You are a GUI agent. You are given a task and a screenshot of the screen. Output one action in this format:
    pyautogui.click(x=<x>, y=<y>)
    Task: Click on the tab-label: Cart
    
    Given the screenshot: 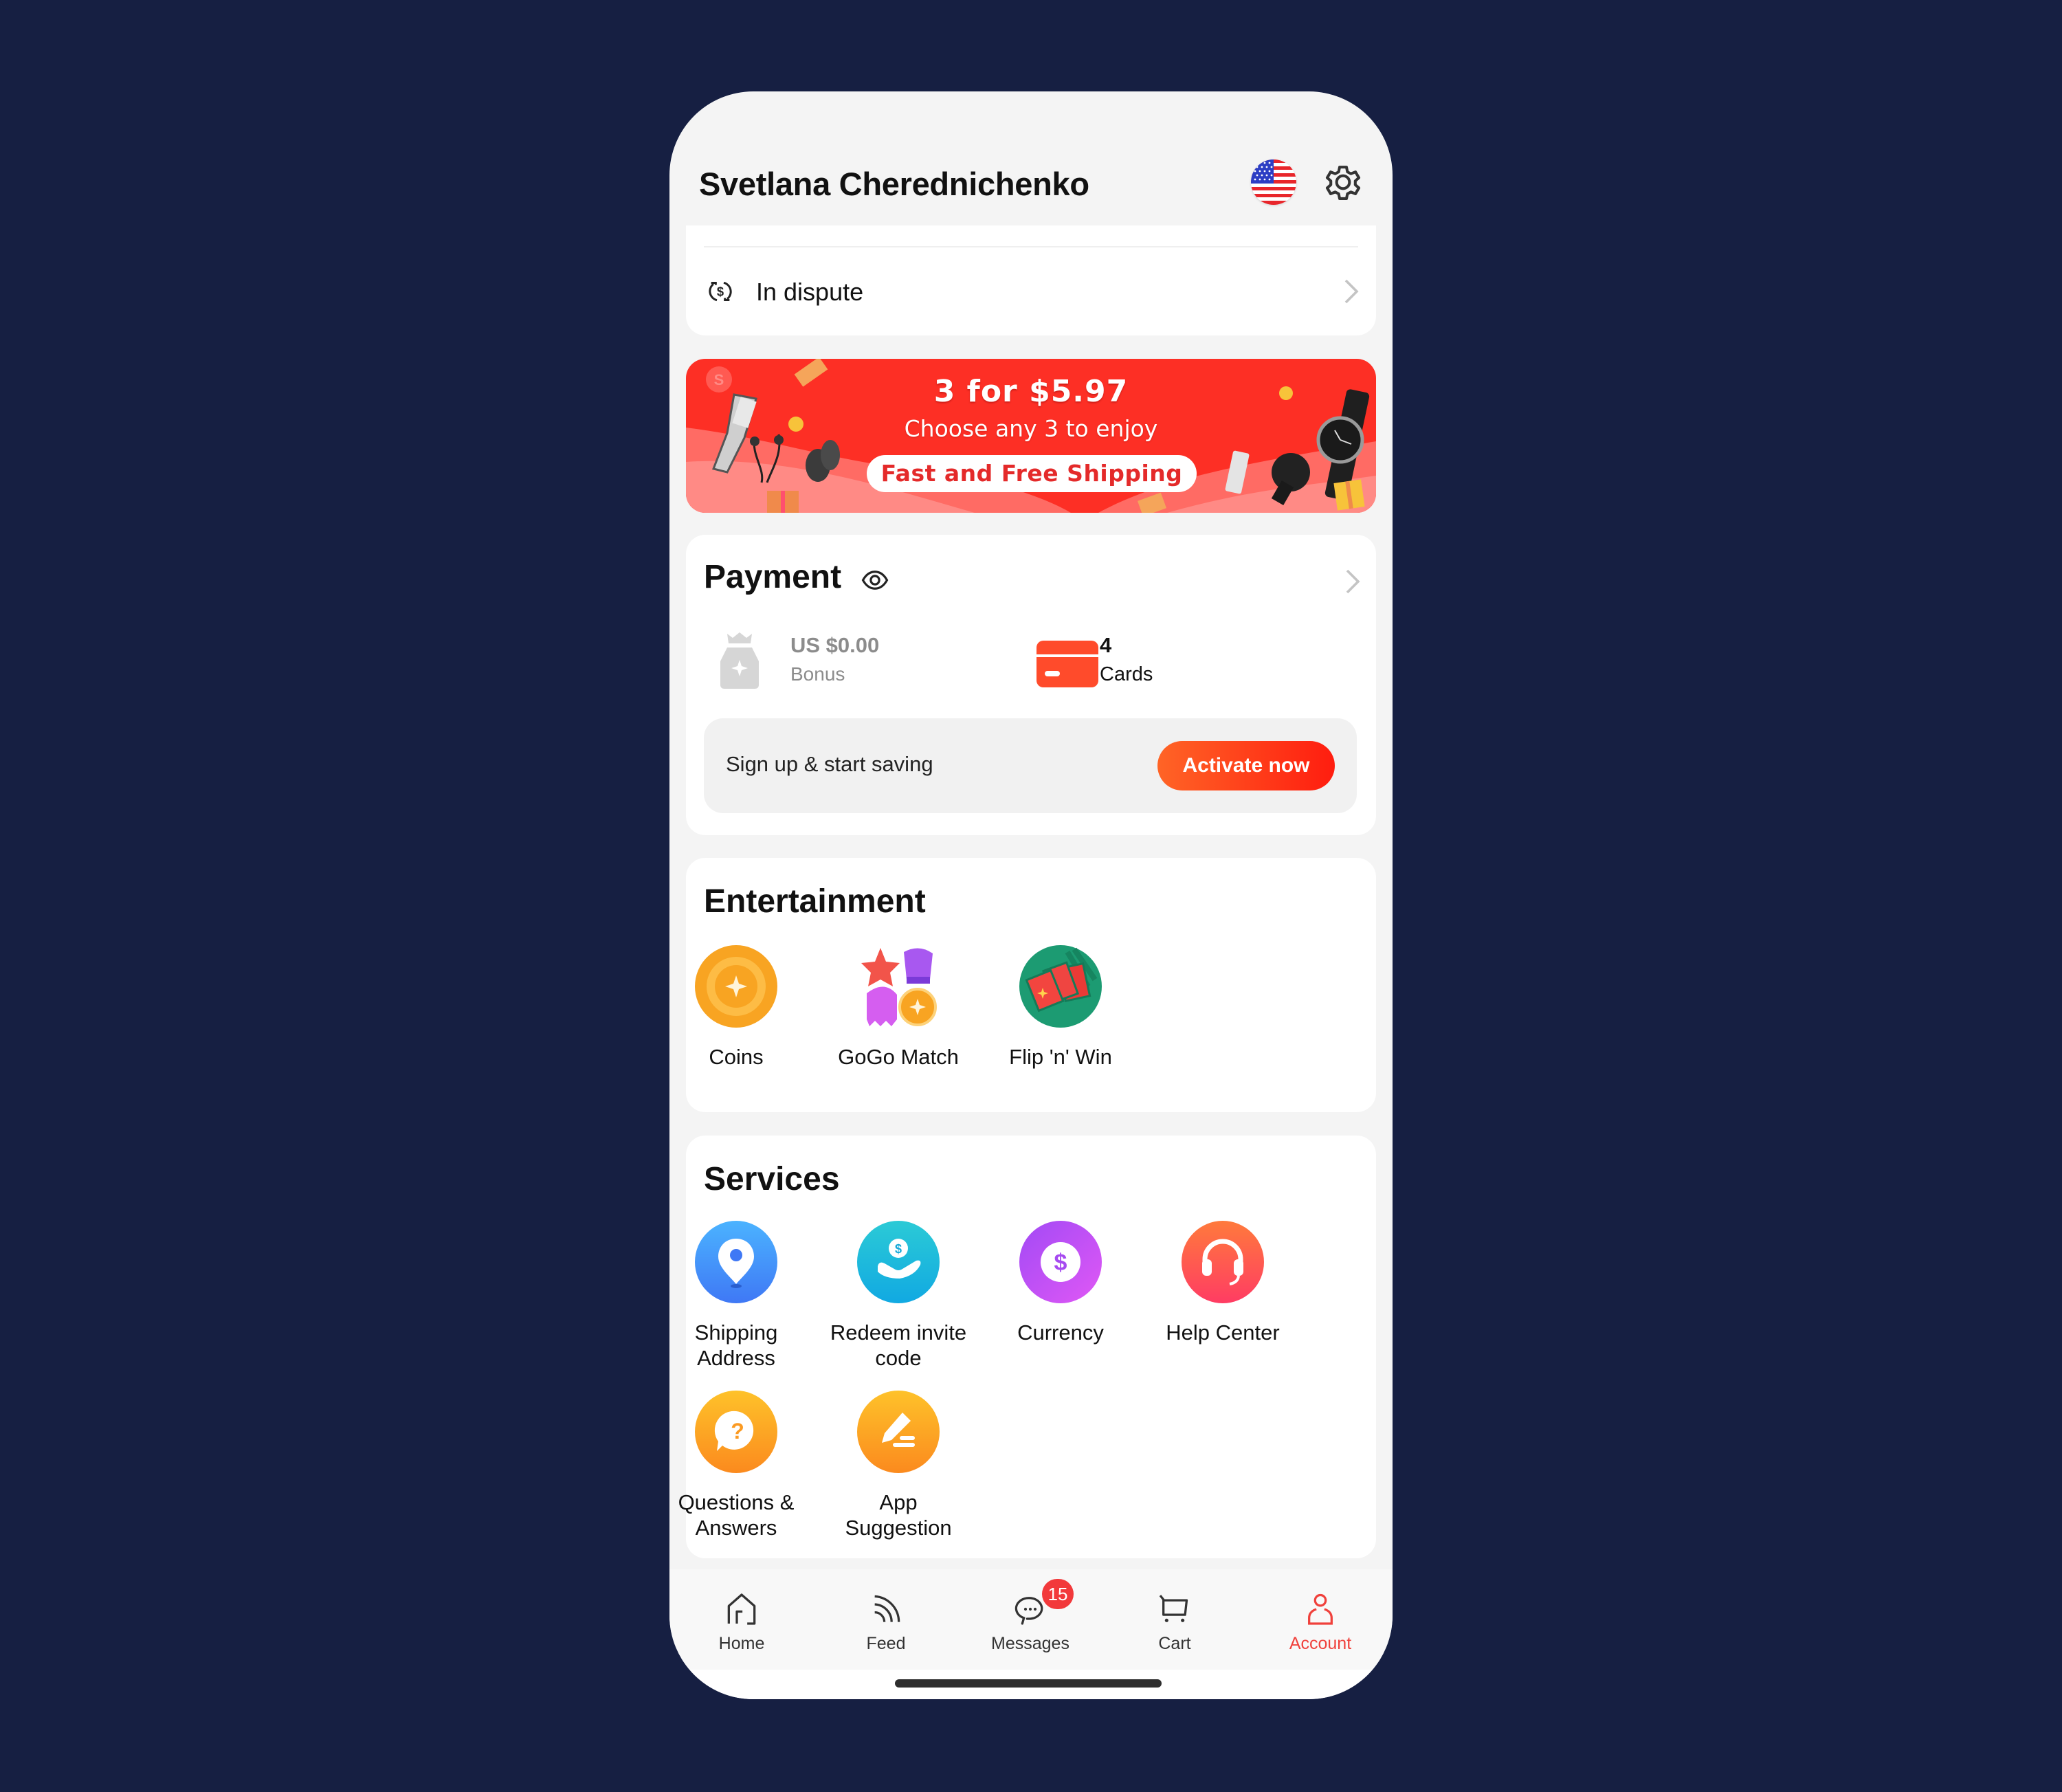 What is the action you would take?
    pyautogui.click(x=1174, y=1643)
    